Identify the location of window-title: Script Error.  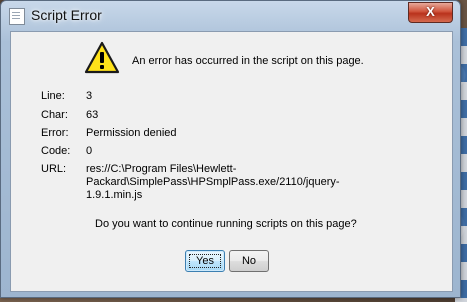
(66, 15).